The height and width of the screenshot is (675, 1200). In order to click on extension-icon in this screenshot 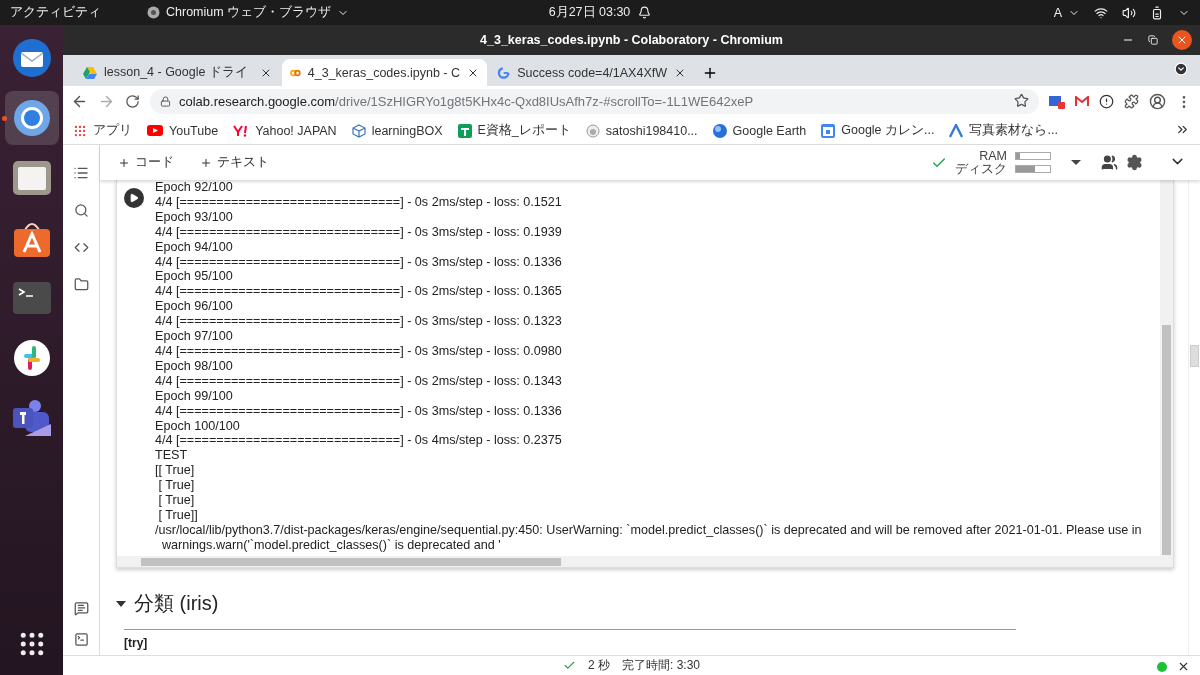, I will do `click(1057, 101)`.